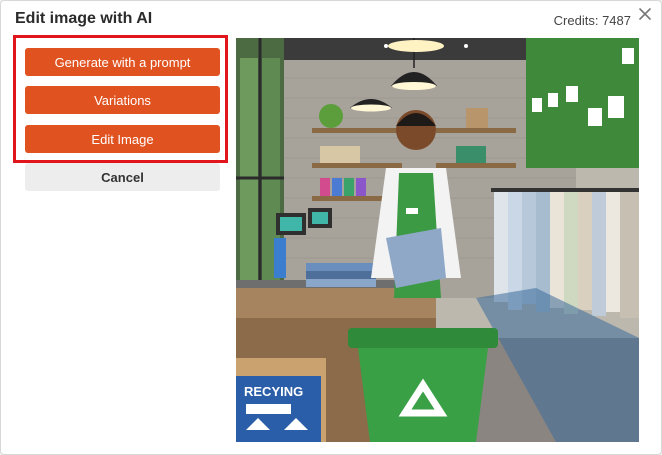 Image resolution: width=662 pixels, height=455 pixels. What do you see at coordinates (273, 391) in the screenshot?
I see `sign-text: RECYING` at bounding box center [273, 391].